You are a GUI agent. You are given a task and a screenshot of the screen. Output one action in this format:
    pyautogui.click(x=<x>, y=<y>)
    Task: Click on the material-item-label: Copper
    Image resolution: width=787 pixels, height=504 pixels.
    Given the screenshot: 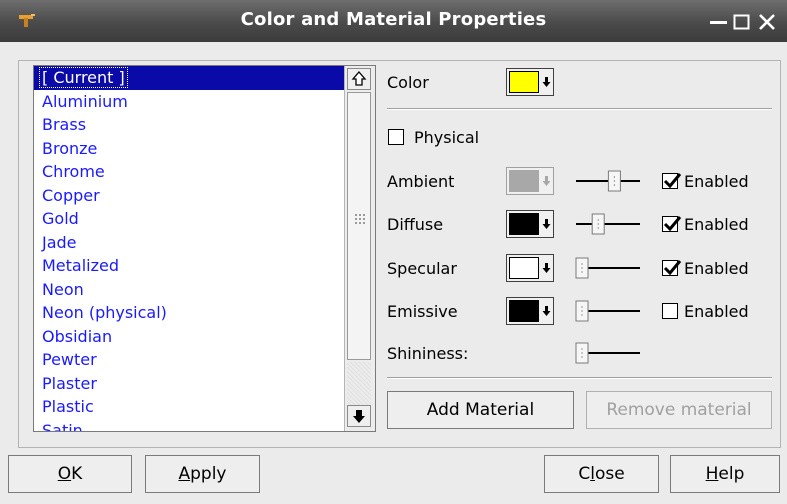 What is the action you would take?
    pyautogui.click(x=71, y=195)
    